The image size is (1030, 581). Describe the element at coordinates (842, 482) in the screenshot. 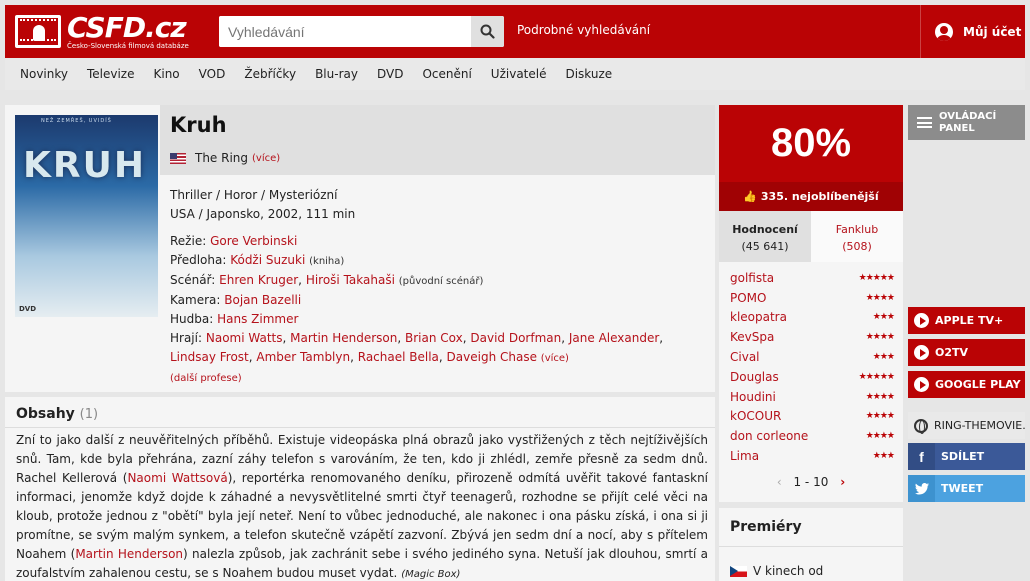

I see `chevron-right-icon: ›` at that location.